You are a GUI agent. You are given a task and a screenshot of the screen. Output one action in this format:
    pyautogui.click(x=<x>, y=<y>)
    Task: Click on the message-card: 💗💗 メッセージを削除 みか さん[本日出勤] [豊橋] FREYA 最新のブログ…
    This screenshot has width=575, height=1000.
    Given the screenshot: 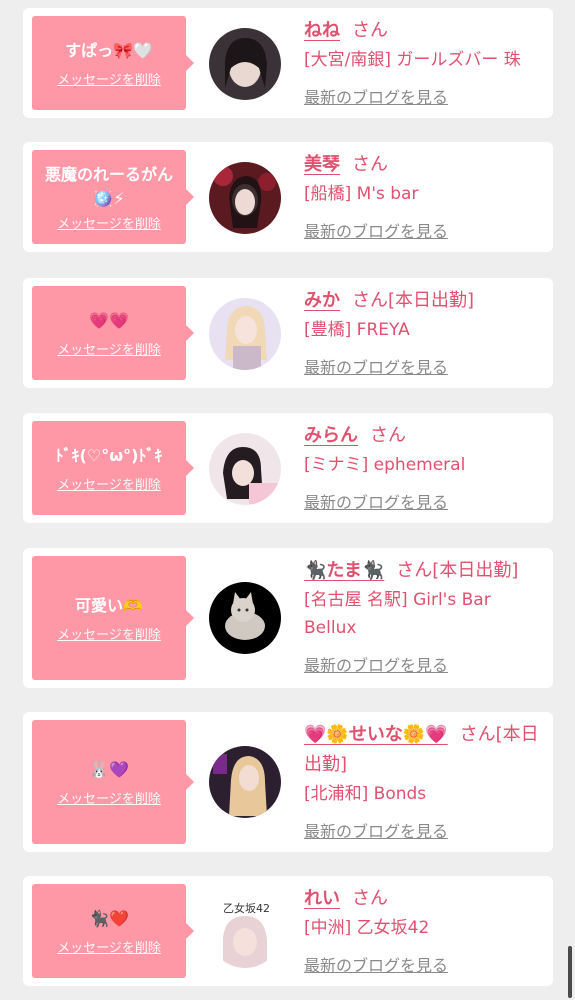 What is the action you would take?
    pyautogui.click(x=288, y=333)
    